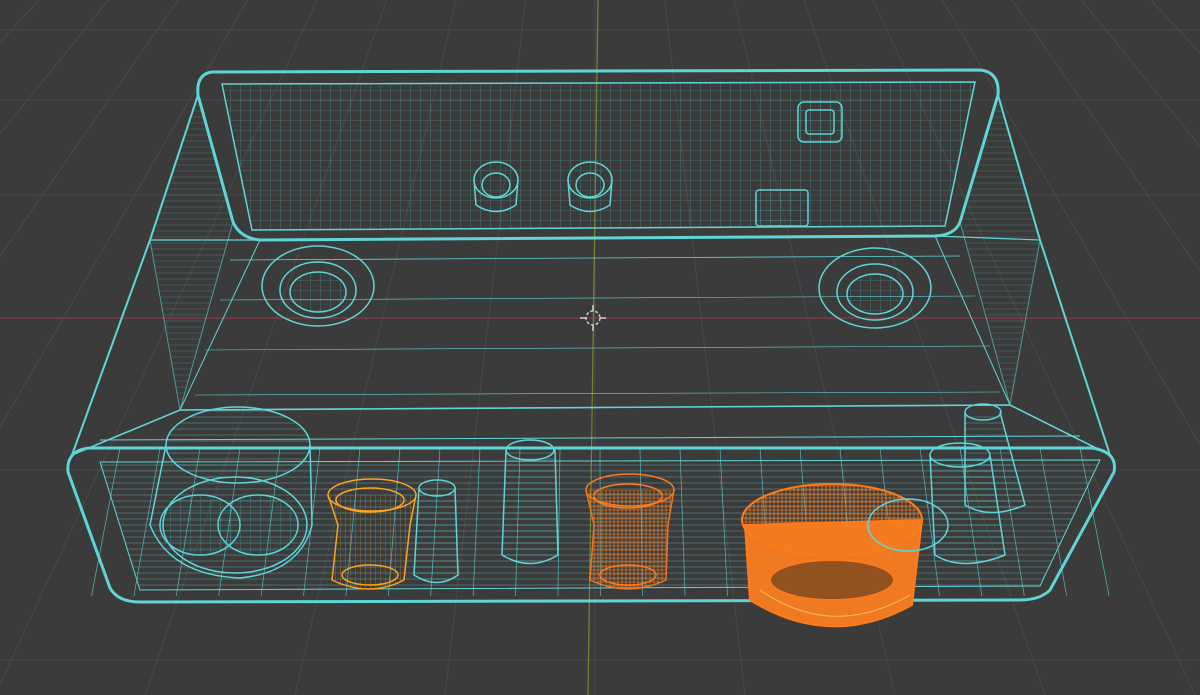 This screenshot has width=1200, height=695. I want to click on usb-port-bottom, so click(782, 208).